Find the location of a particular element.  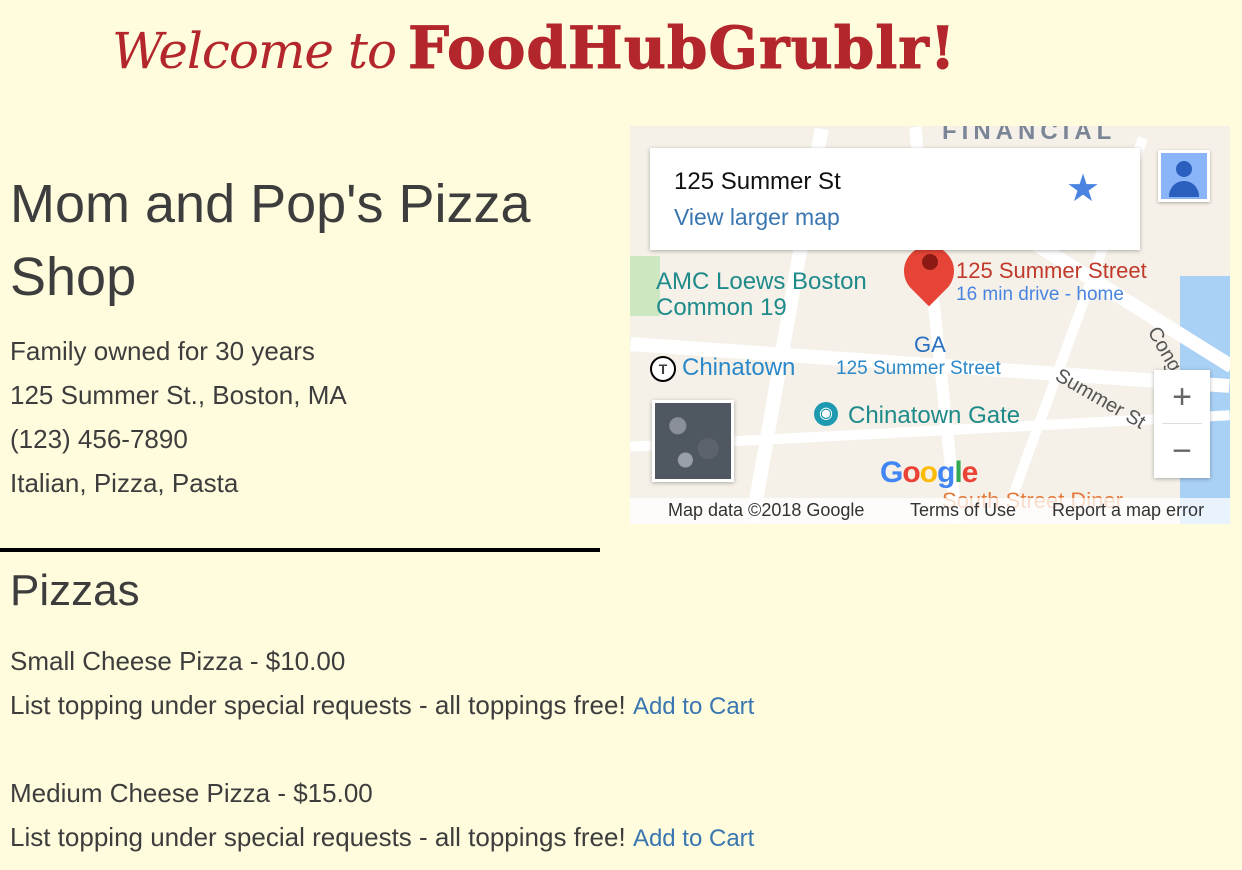

save-star-icon: ★ is located at coordinates (1083, 188).